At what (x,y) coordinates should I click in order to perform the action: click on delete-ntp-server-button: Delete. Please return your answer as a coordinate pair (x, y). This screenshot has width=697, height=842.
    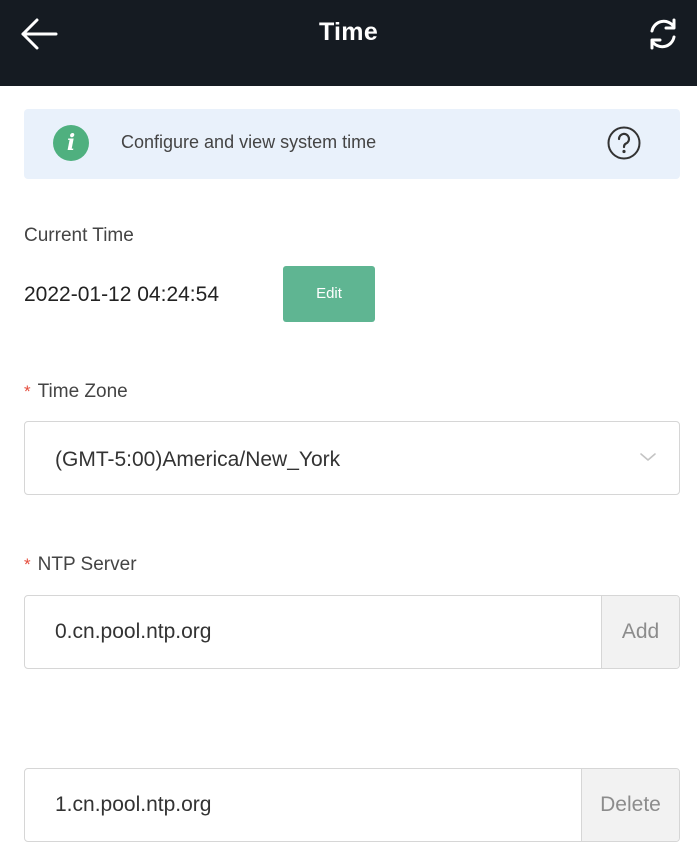
    Looking at the image, I should click on (630, 805).